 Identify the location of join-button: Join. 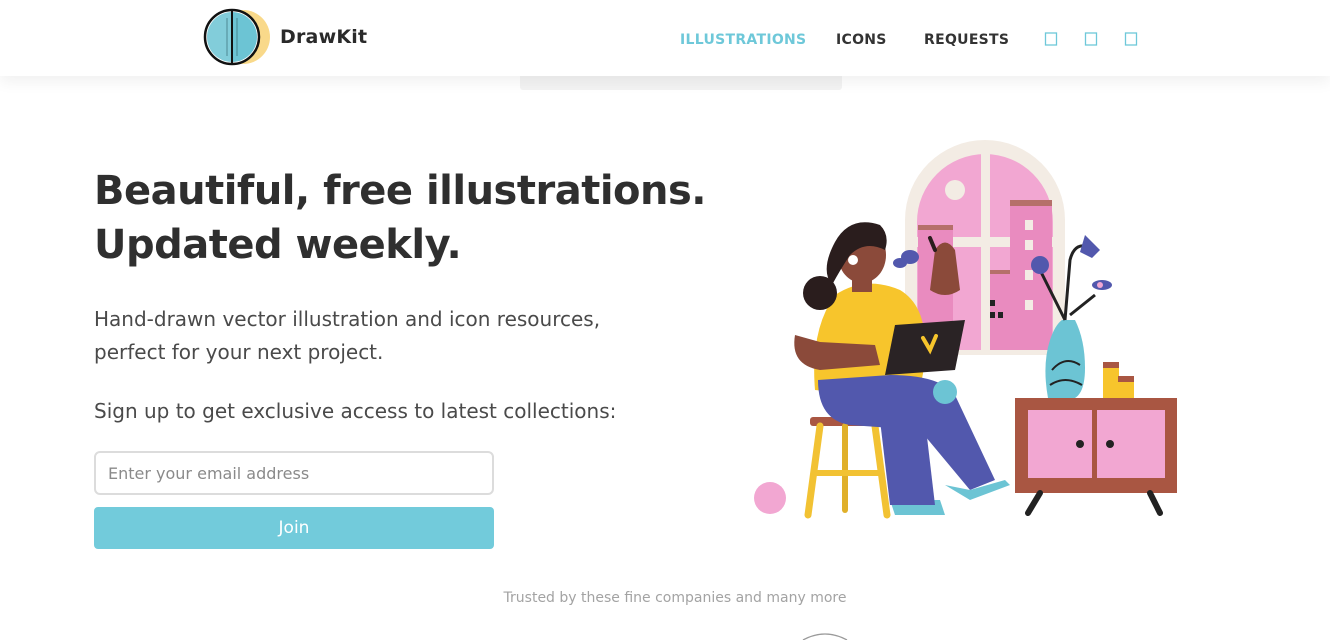
(294, 528).